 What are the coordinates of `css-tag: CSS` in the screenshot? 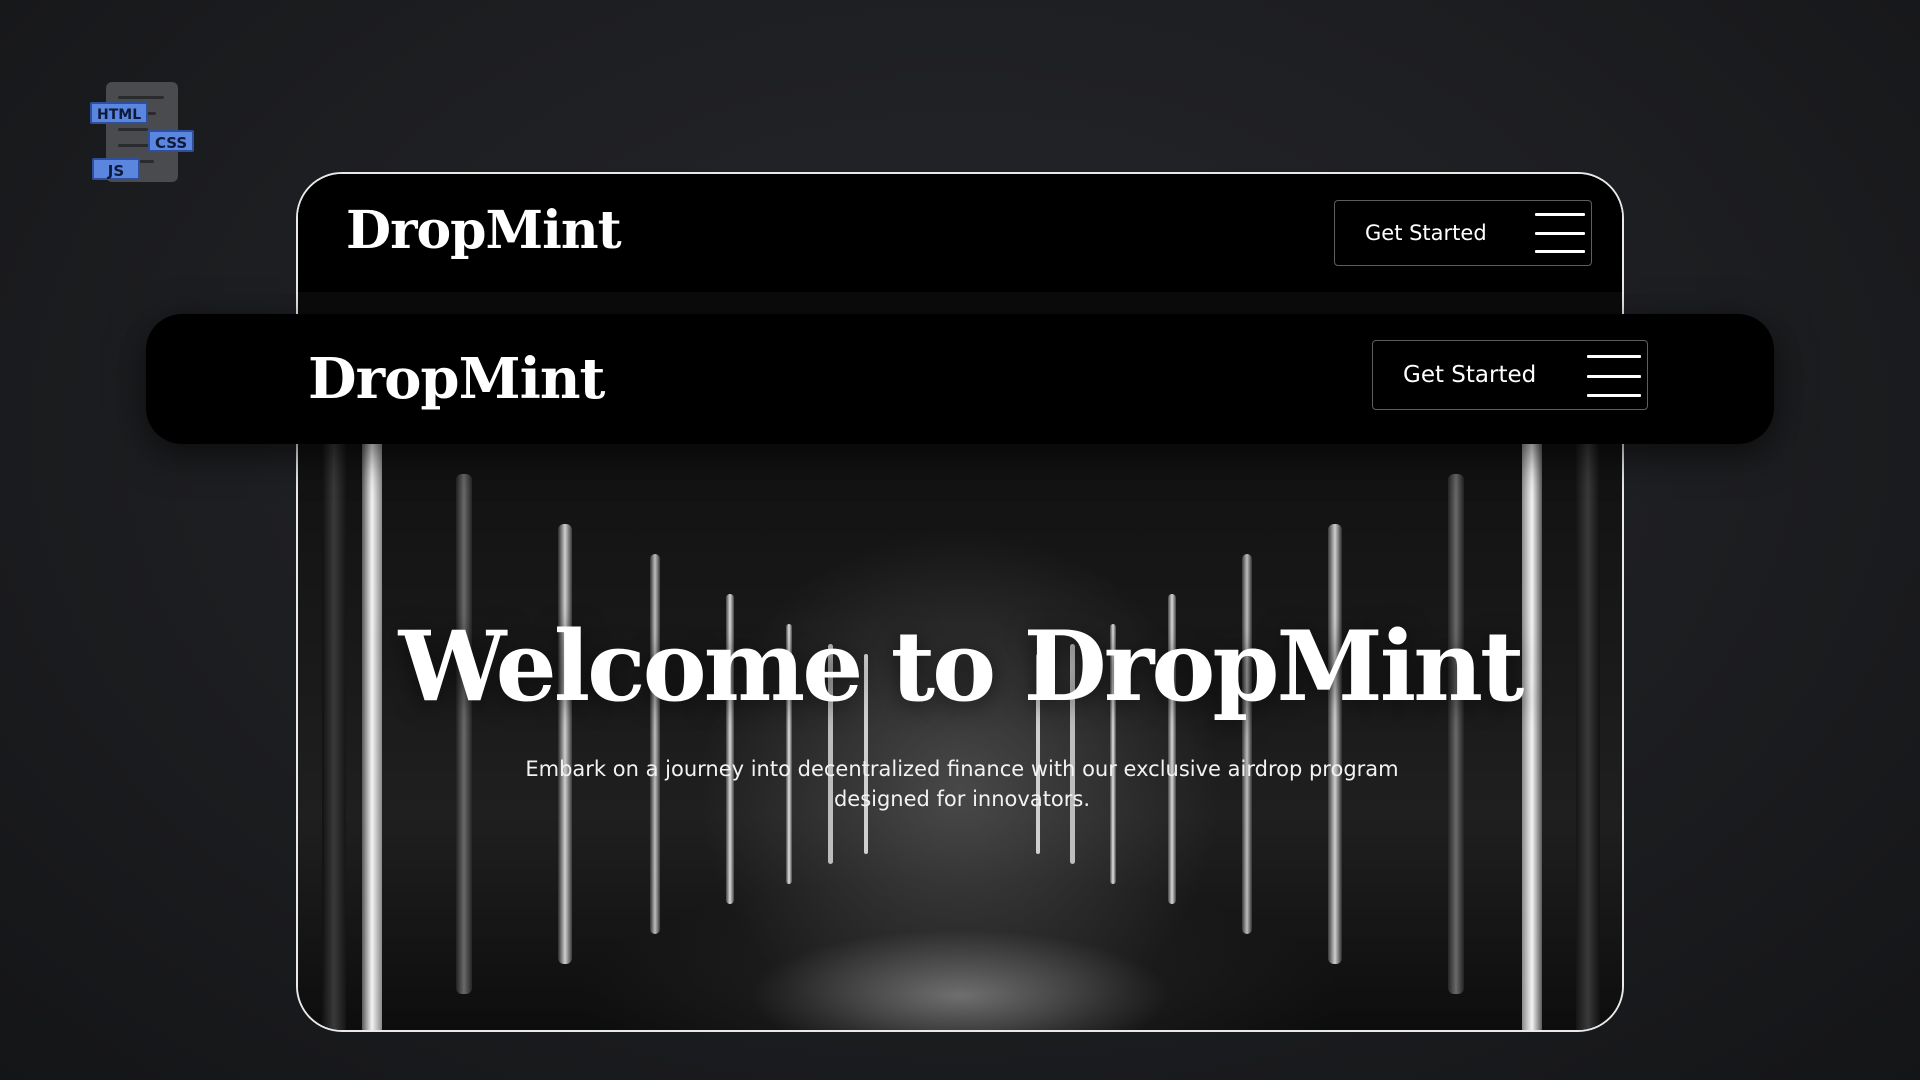 It's located at (171, 141).